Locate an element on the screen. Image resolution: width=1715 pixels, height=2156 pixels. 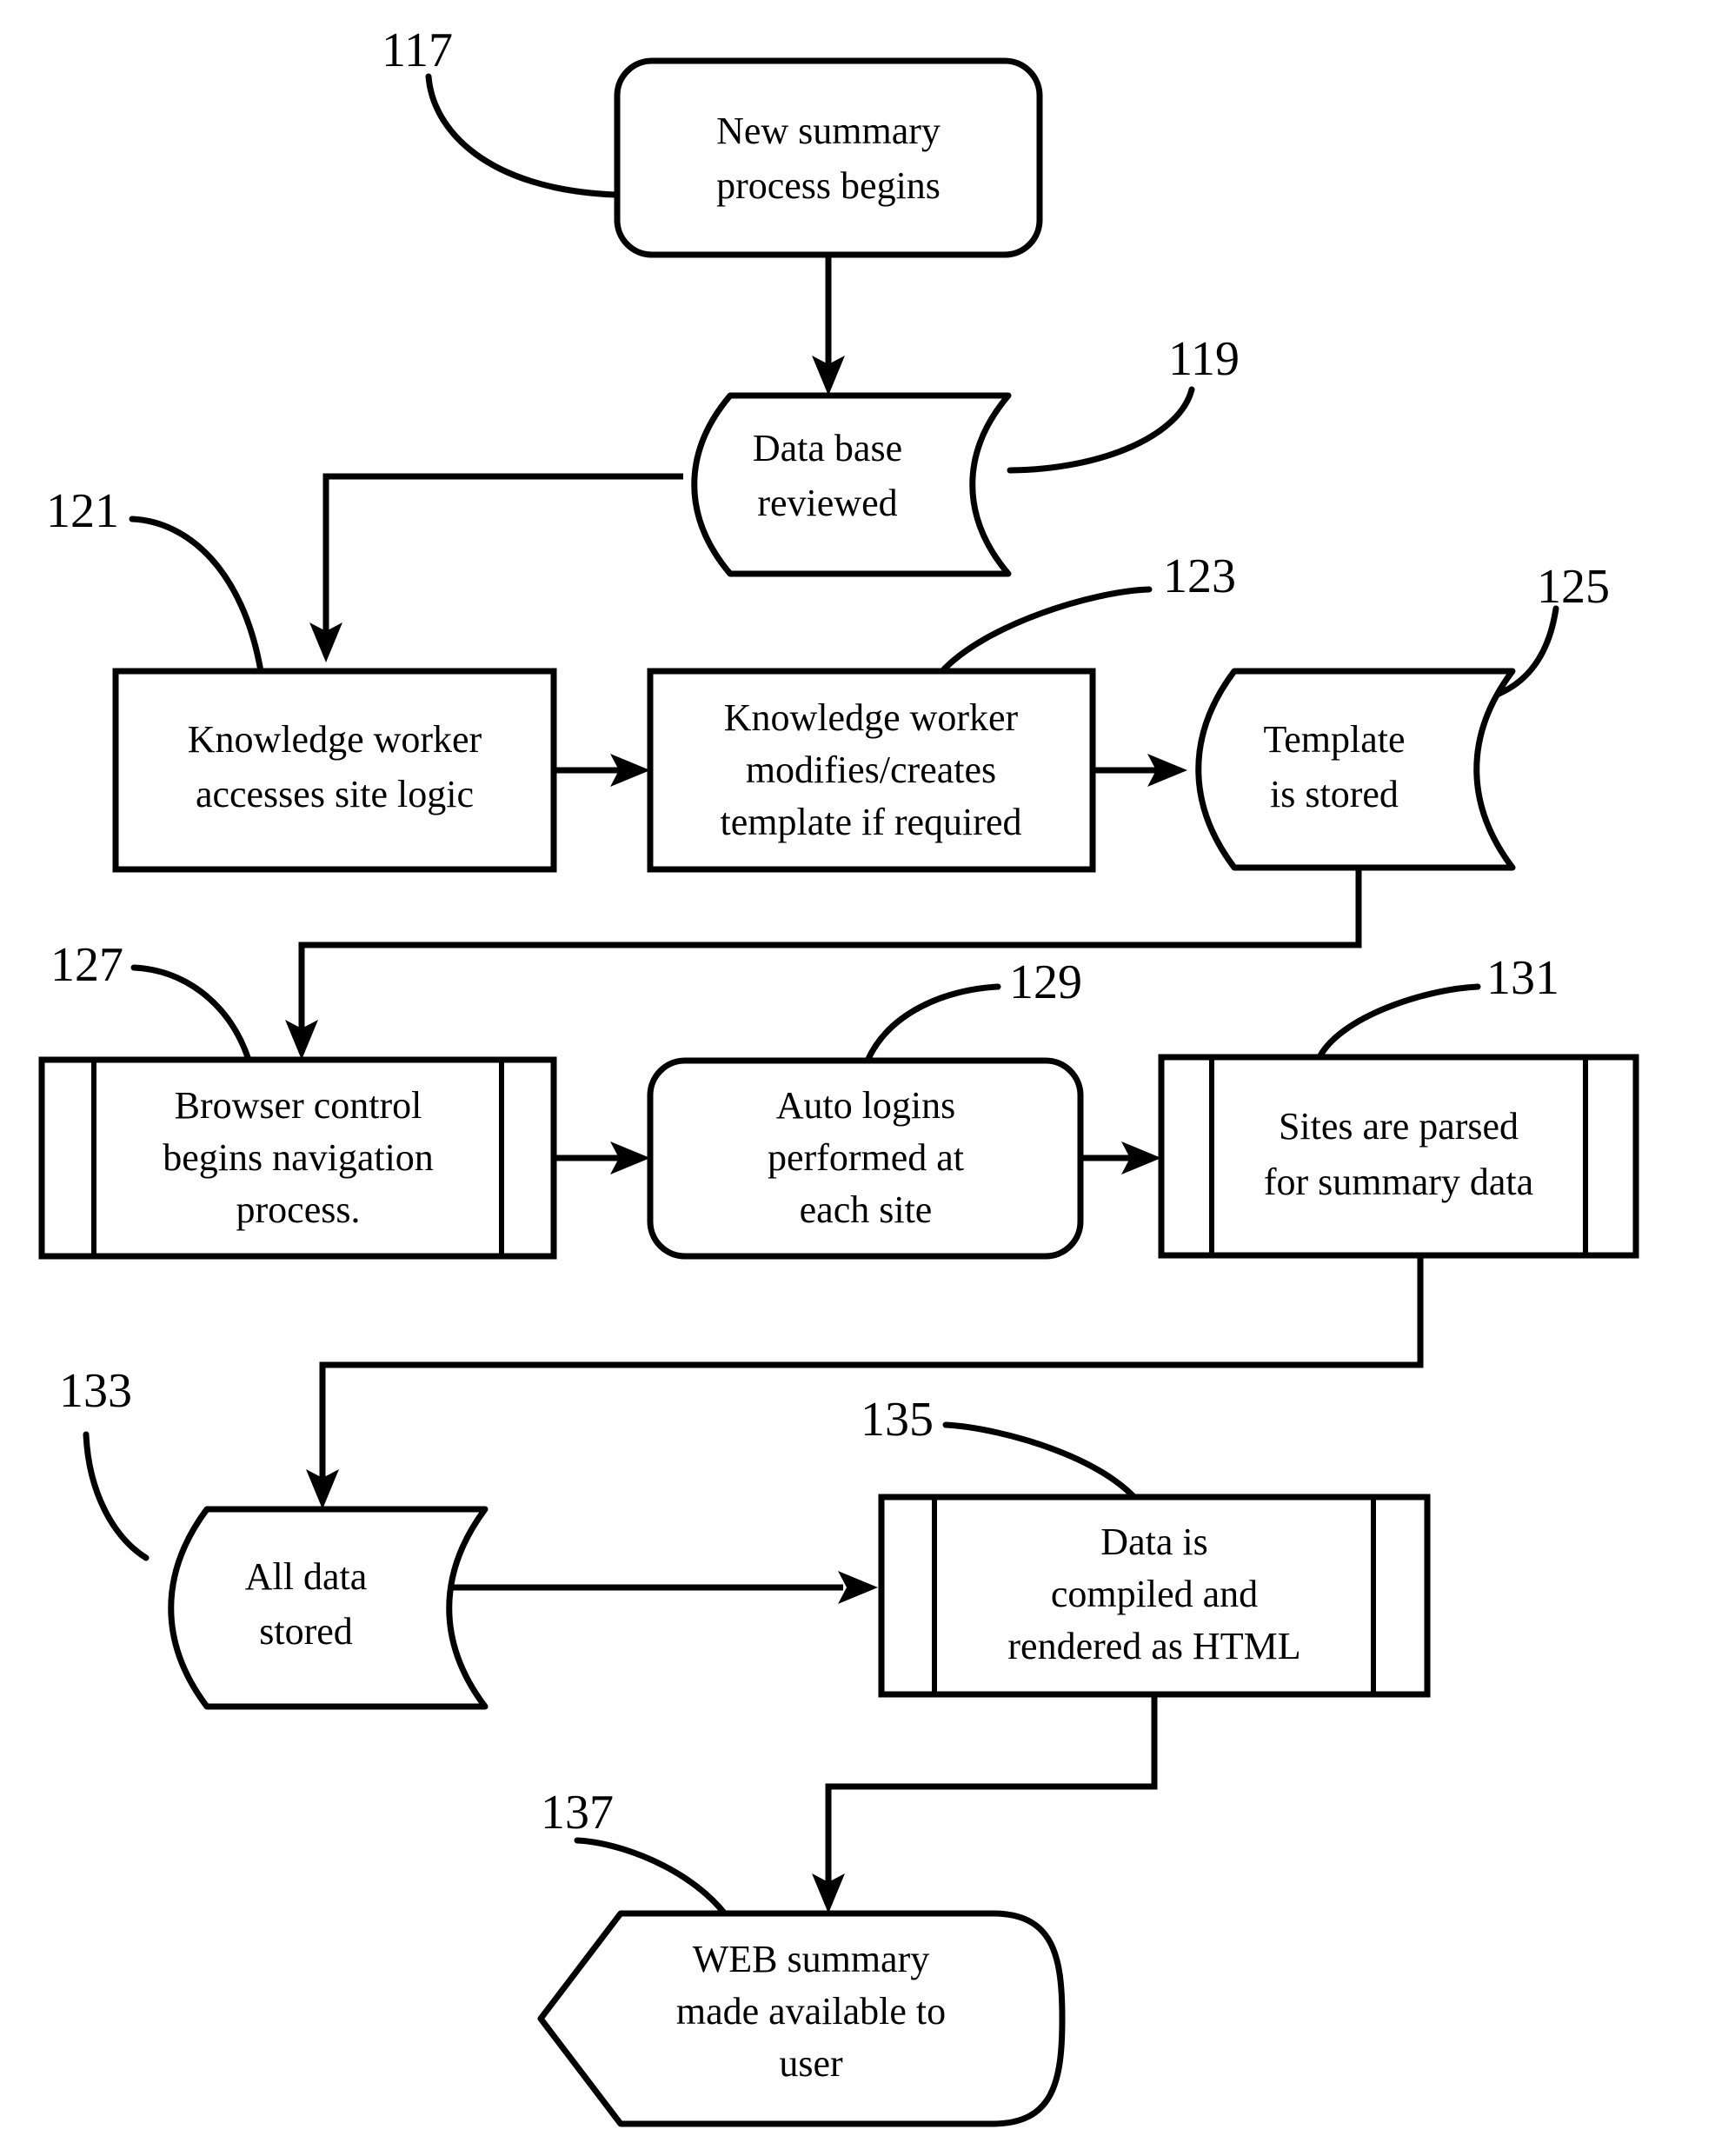
node-129-line2: performed at is located at coordinates (866, 1157).